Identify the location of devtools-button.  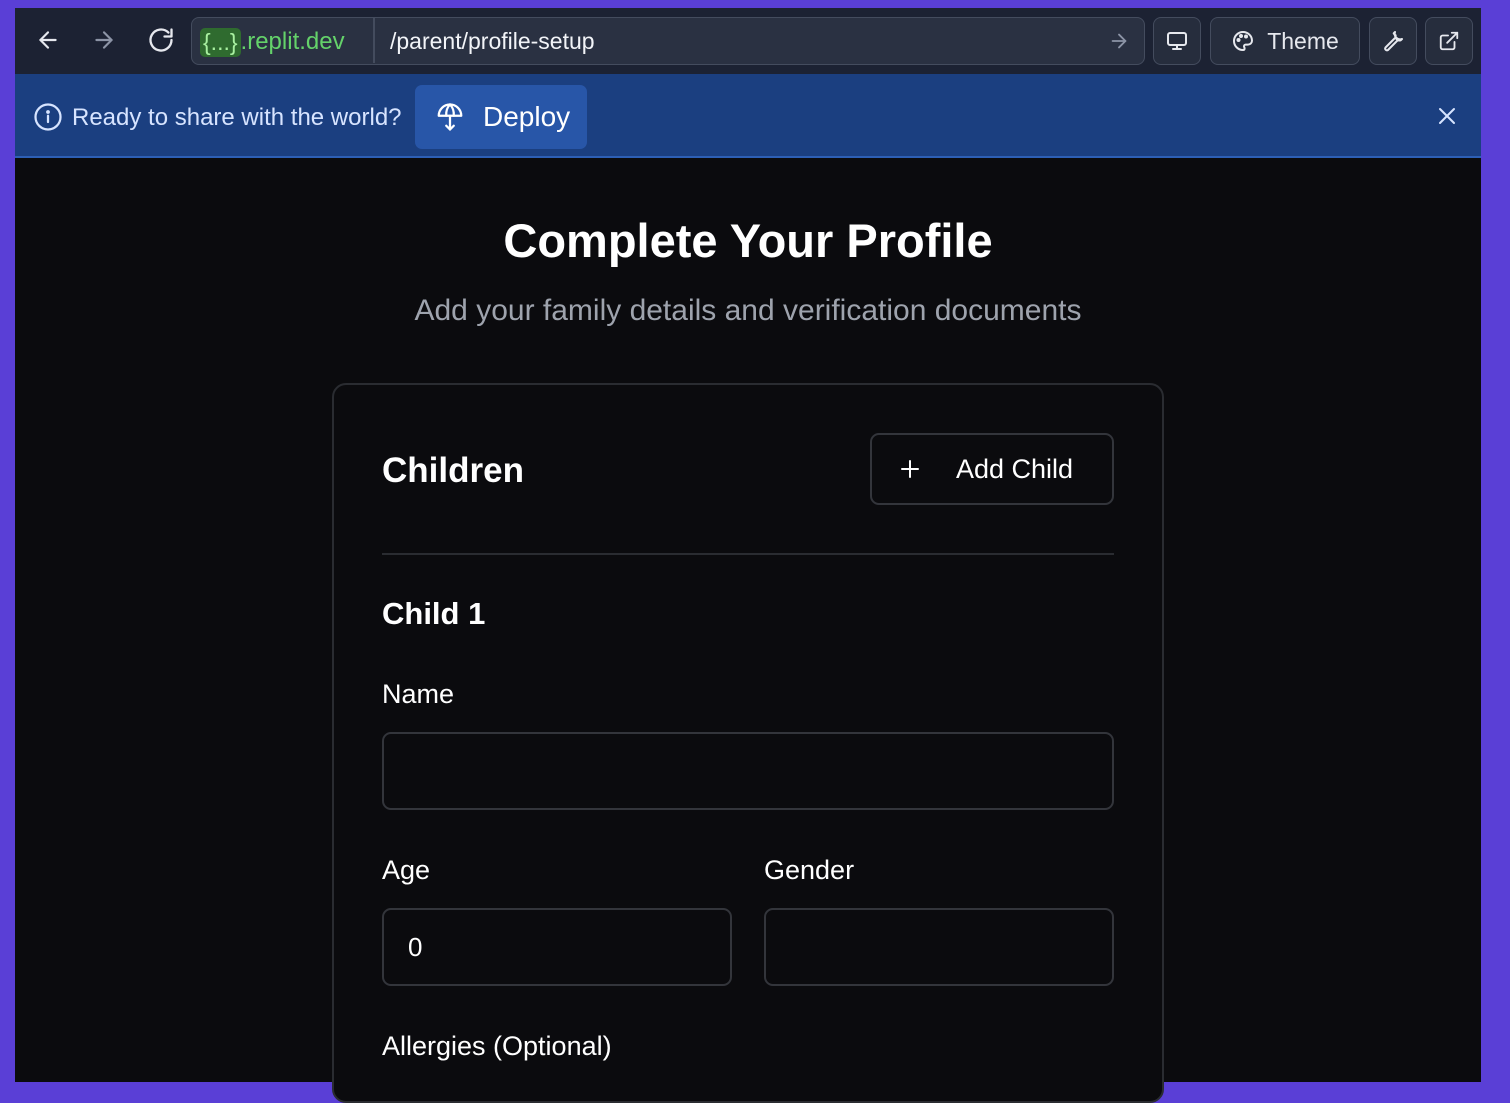
(1393, 41).